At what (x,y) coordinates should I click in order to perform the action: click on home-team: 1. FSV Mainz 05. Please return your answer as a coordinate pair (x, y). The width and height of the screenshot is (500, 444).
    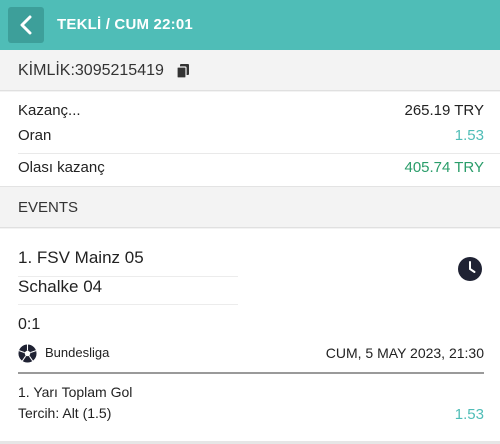
    Looking at the image, I should click on (81, 257).